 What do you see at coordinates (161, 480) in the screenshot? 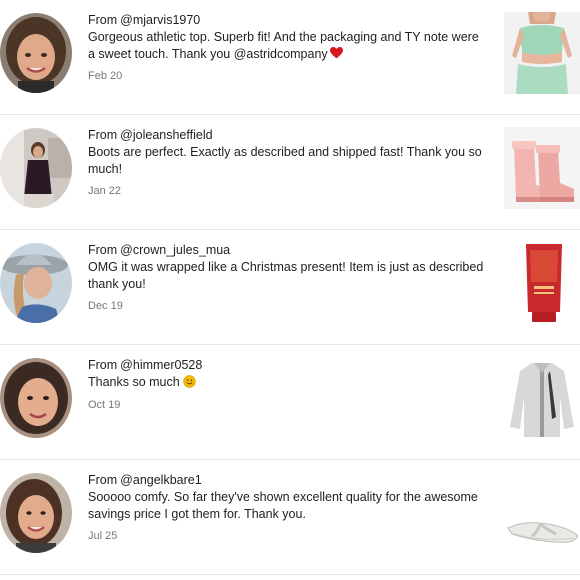
I see `reviewer-handle-link: @angelkbare1` at bounding box center [161, 480].